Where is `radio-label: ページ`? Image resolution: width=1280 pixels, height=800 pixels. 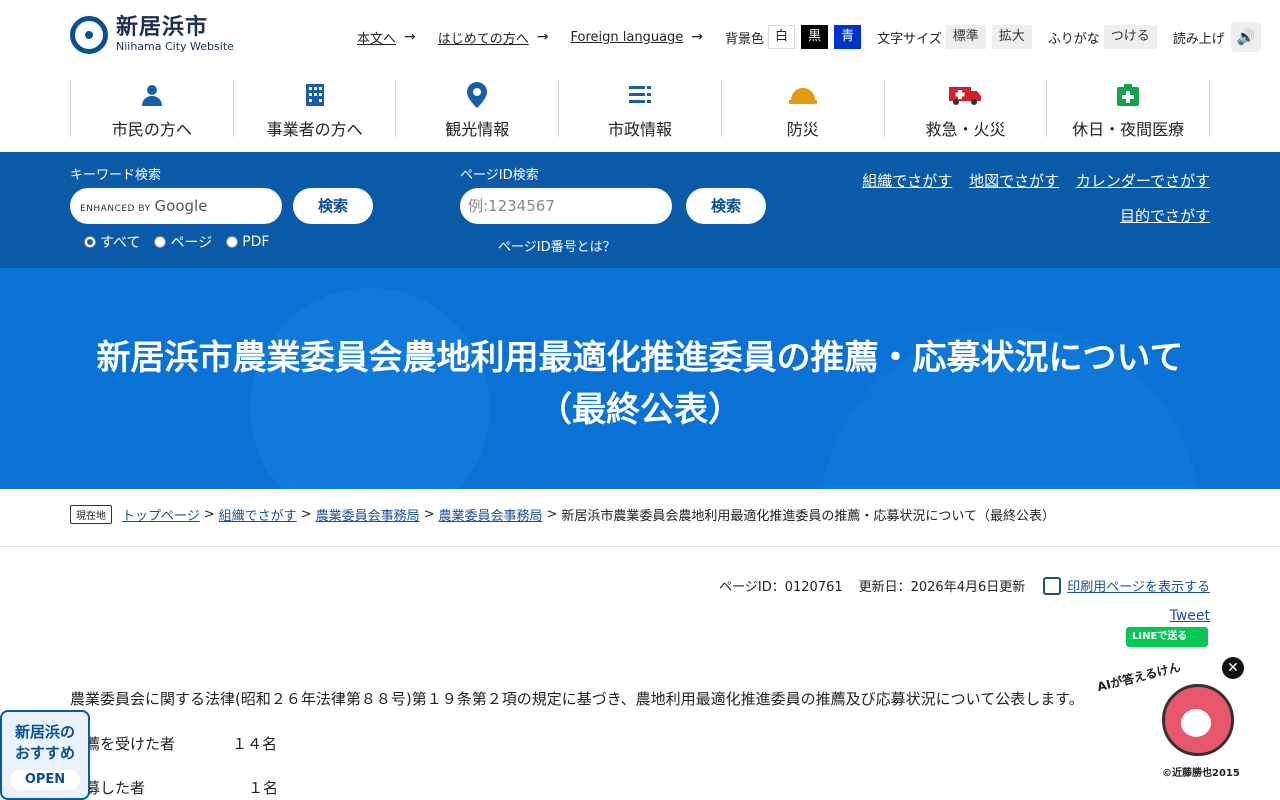 radio-label: ページ is located at coordinates (191, 243).